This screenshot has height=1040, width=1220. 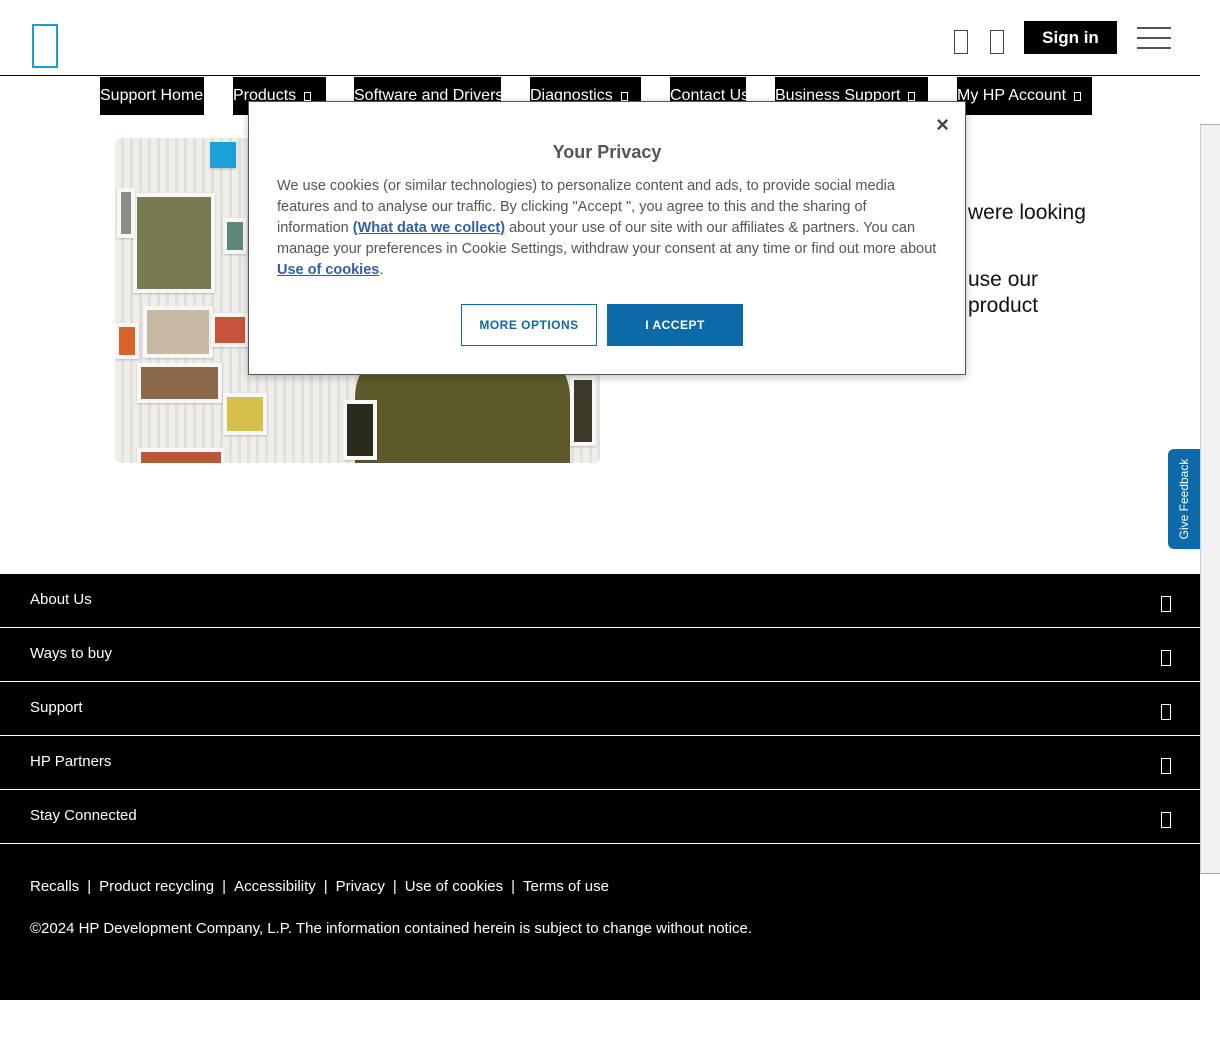 What do you see at coordinates (1003, 305) in the screenshot?
I see `hero-text-line3: product` at bounding box center [1003, 305].